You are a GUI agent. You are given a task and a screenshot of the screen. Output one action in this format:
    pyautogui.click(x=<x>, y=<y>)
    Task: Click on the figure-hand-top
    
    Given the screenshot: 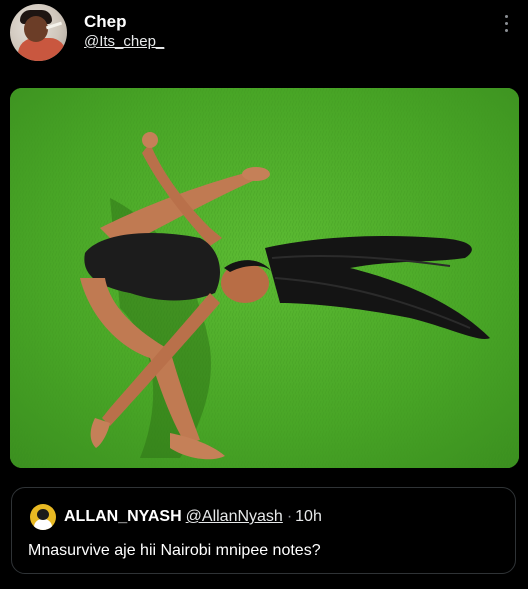 What is the action you would take?
    pyautogui.click(x=150, y=140)
    